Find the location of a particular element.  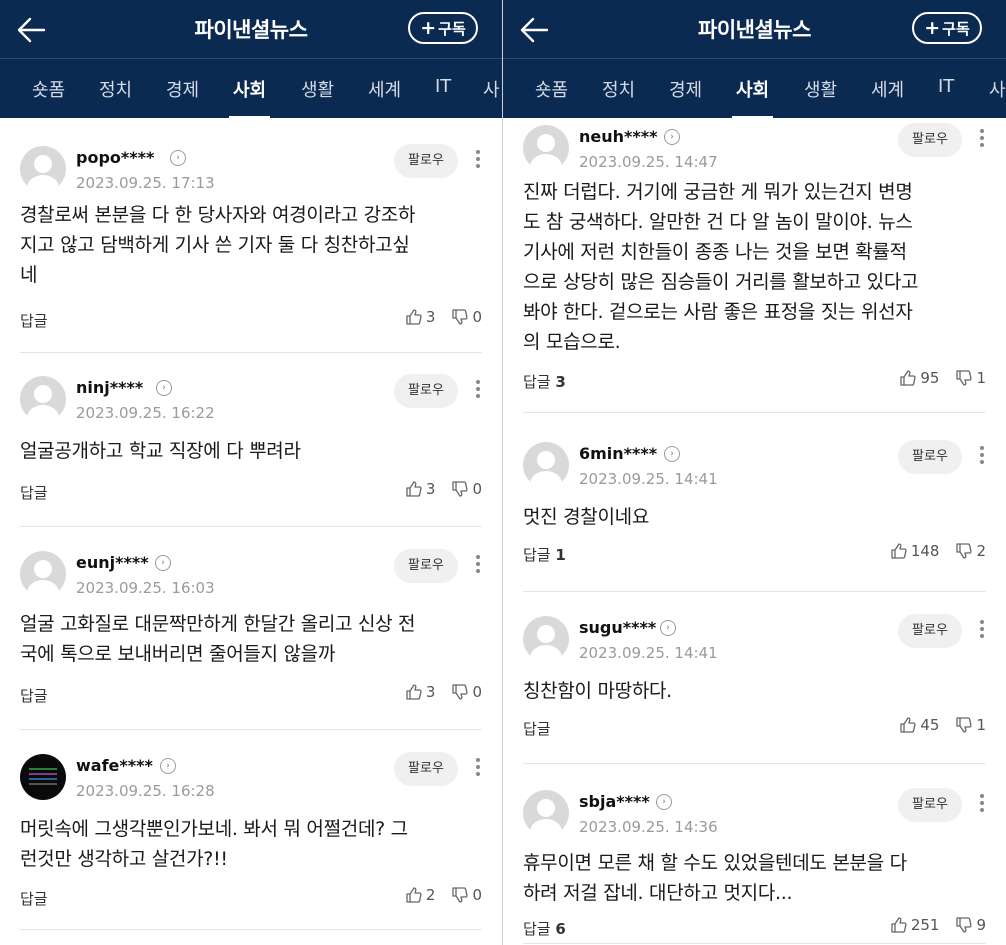

reply-count: 3 is located at coordinates (560, 382).